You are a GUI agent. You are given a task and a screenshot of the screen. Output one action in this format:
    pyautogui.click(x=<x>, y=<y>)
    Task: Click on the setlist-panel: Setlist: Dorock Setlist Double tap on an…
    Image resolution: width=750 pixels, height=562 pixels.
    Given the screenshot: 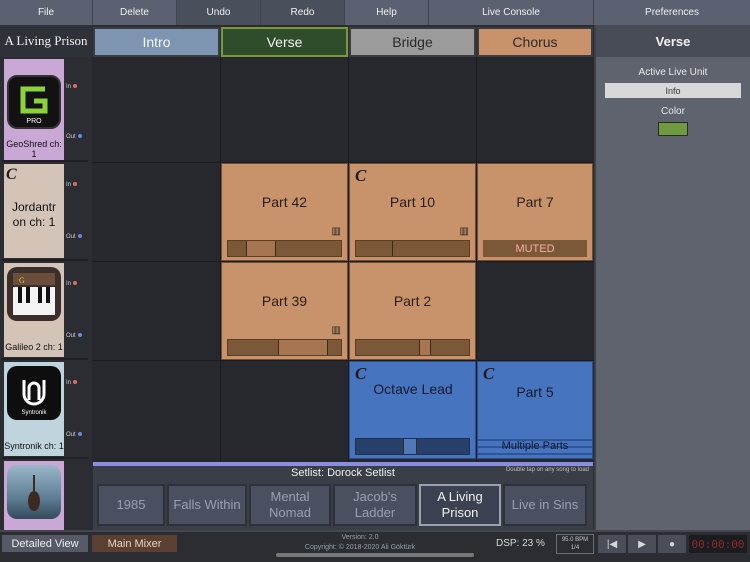 What is the action you would take?
    pyautogui.click(x=343, y=496)
    